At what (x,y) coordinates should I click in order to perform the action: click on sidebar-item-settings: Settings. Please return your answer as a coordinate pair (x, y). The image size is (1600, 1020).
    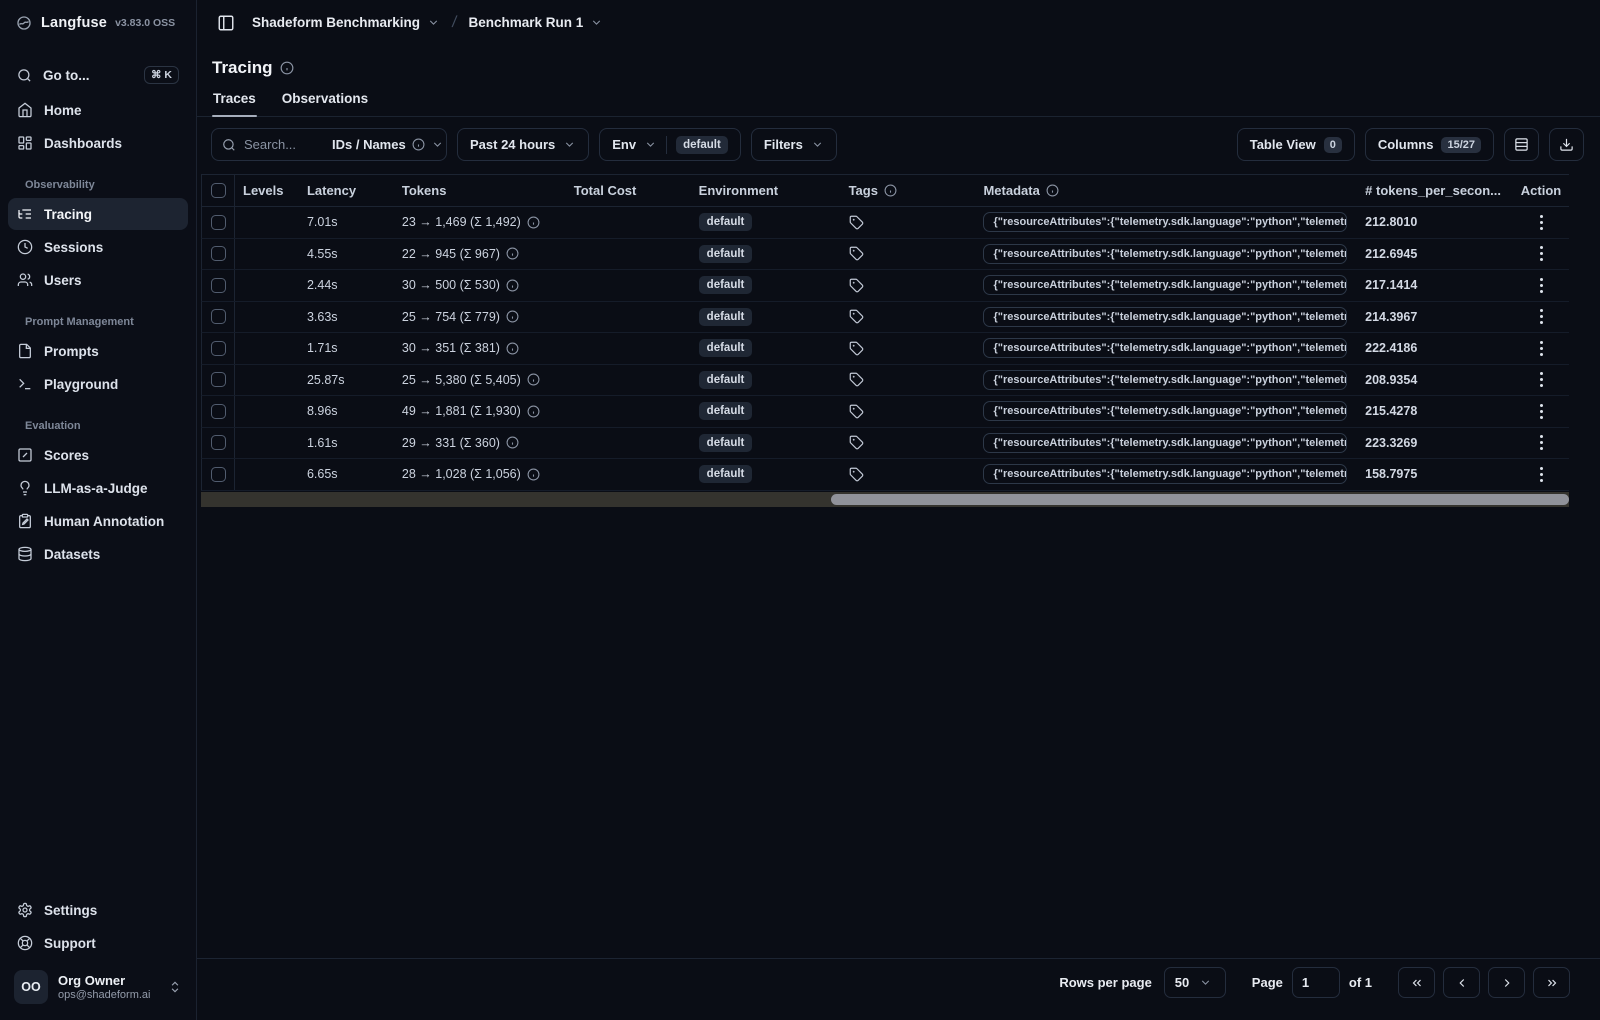
    Looking at the image, I should click on (98, 910).